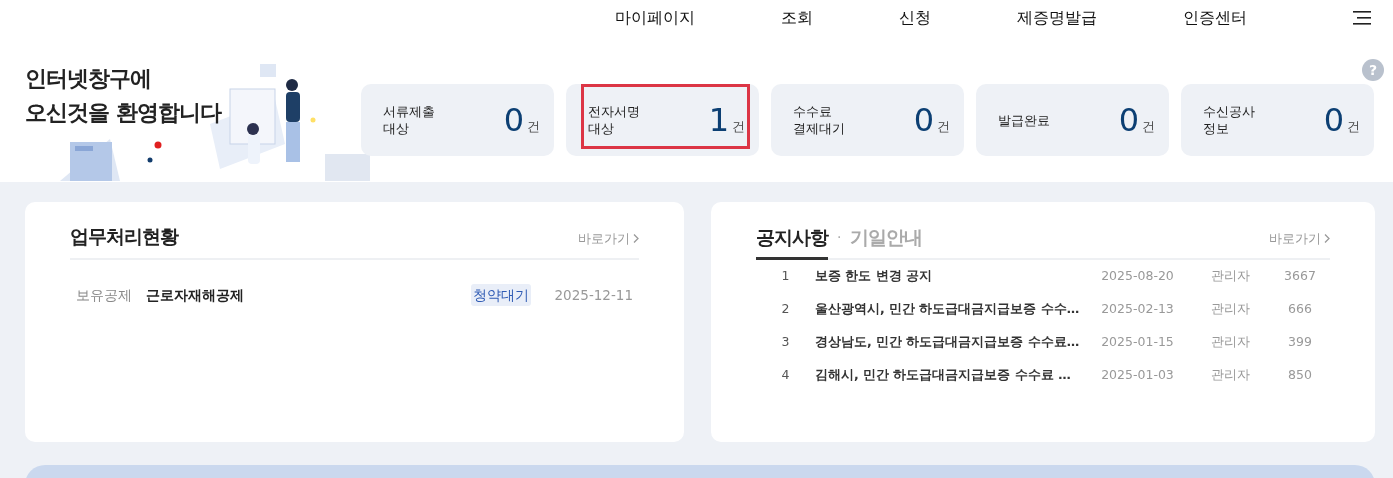  I want to click on row-number: 1, so click(785, 276).